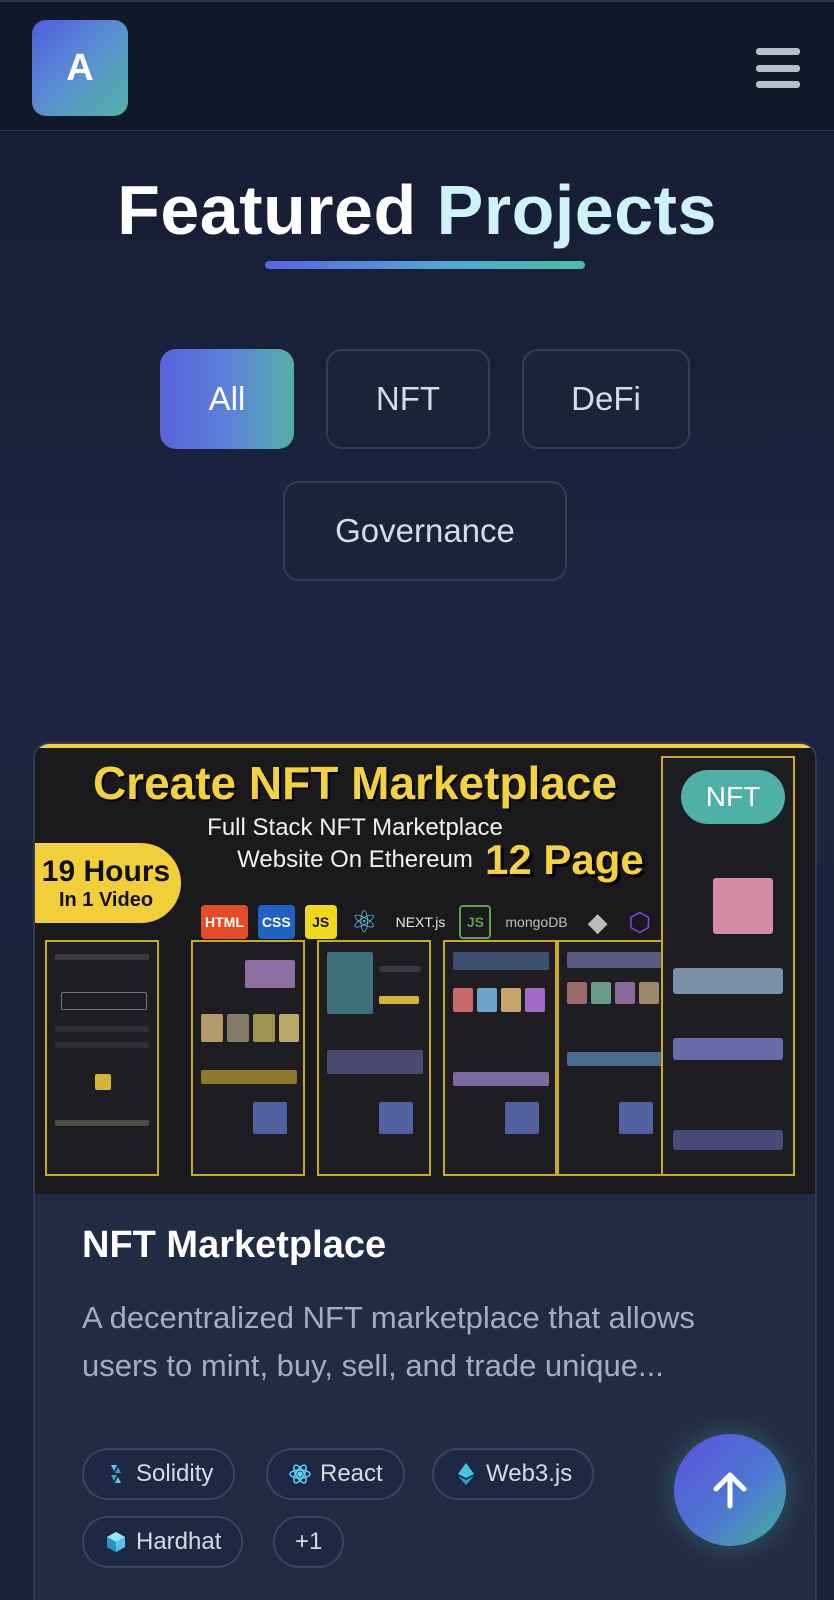  I want to click on arrow-up-icon, so click(730, 1490).